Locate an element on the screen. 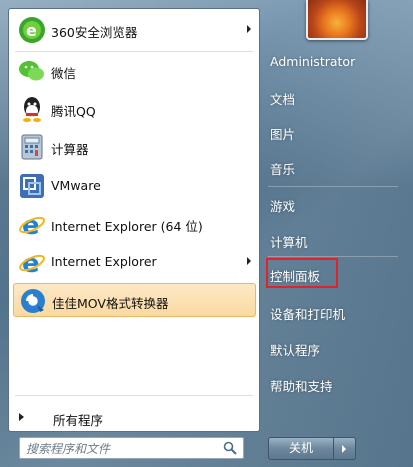  default-programs-link: 默认程序 is located at coordinates (295, 349).